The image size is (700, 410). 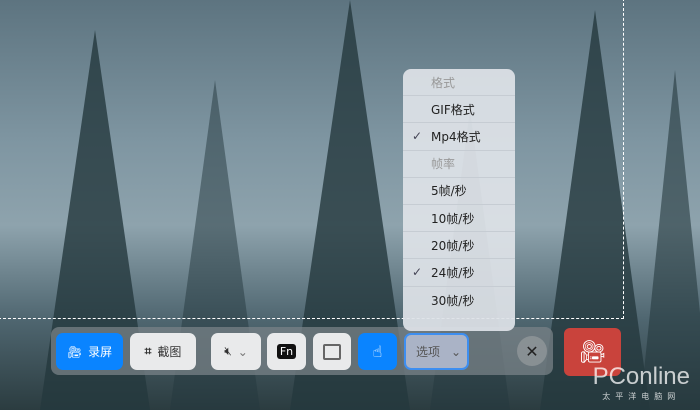 I want to click on menu-item: 10帧/秒, so click(x=459, y=219).